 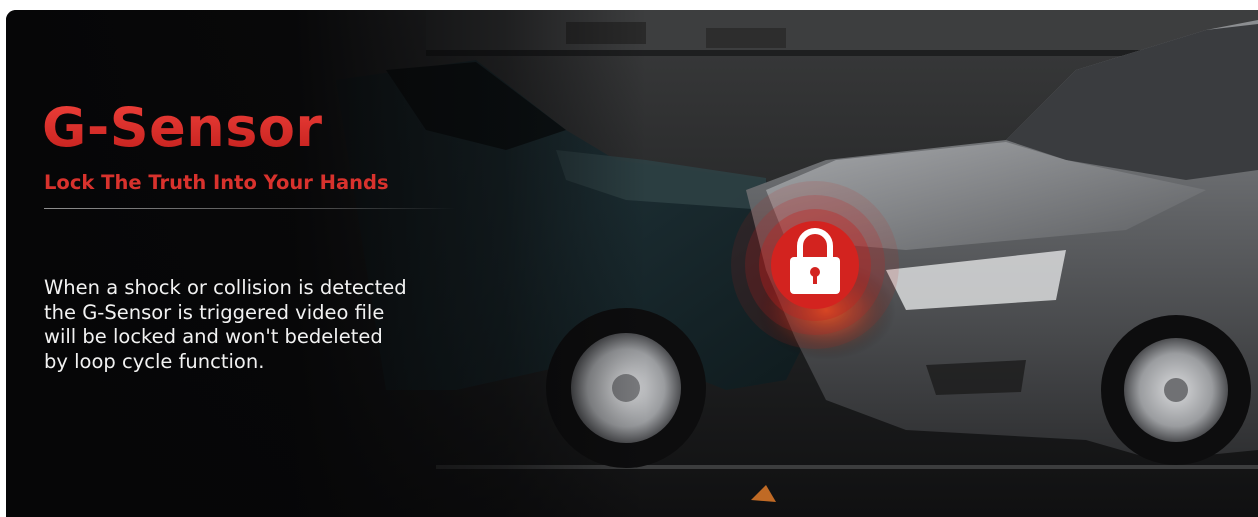 What do you see at coordinates (225, 287) in the screenshot?
I see `description-line: When a shock or collision is detected` at bounding box center [225, 287].